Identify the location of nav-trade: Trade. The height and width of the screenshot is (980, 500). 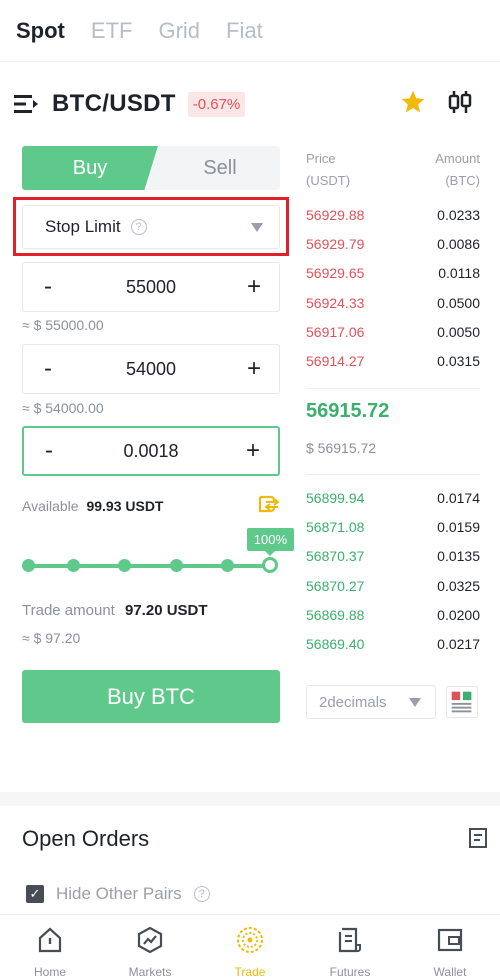
(250, 947).